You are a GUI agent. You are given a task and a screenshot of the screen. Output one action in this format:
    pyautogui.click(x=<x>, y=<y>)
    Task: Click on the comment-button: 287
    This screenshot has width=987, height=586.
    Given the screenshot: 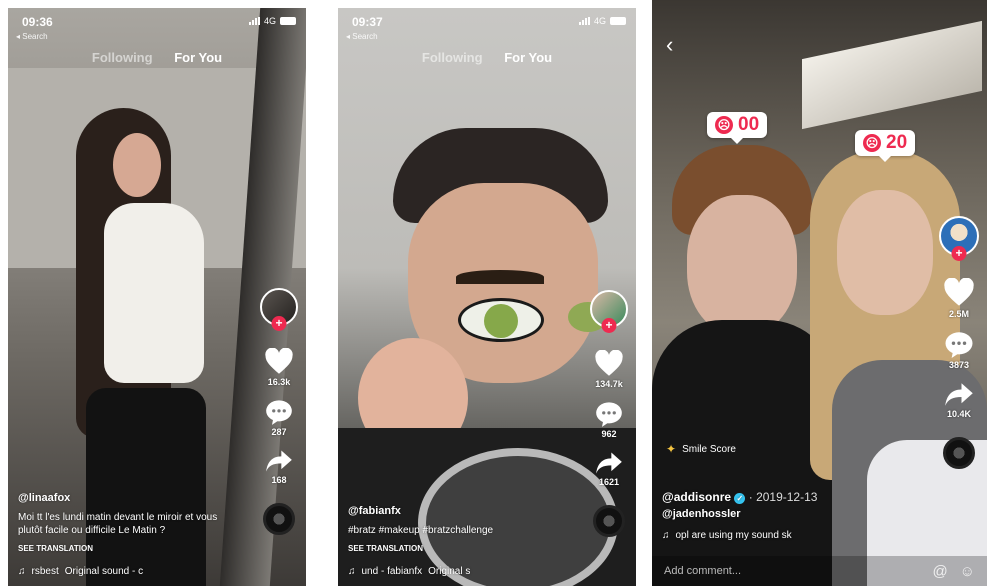 What is the action you would take?
    pyautogui.click(x=279, y=418)
    